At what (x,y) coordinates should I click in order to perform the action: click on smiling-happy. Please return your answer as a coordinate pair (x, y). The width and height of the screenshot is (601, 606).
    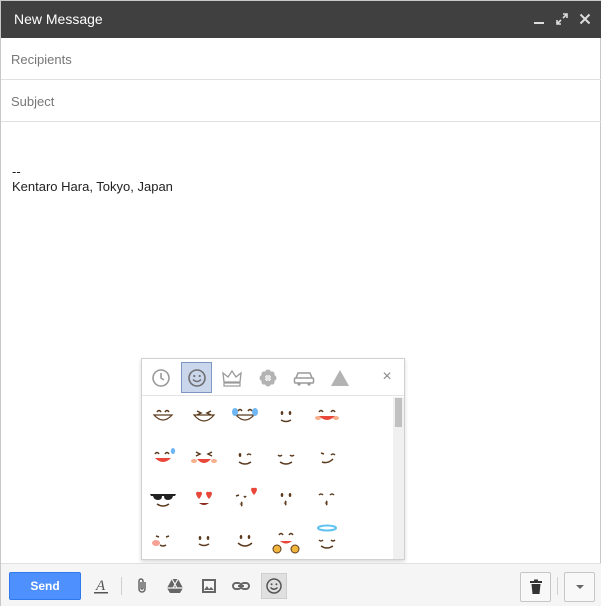
    Looking at the image, I should click on (327, 416).